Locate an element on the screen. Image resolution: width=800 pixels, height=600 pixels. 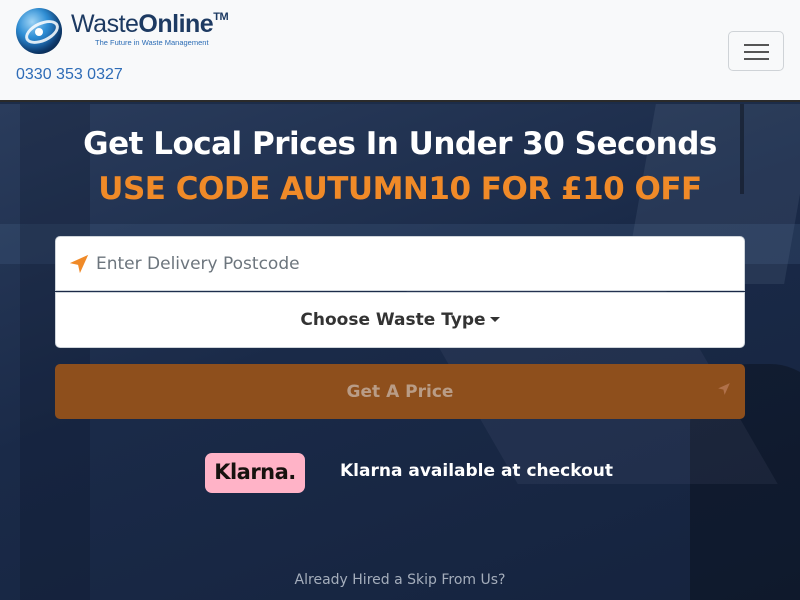
klarna-logo-text: Klarna. is located at coordinates (255, 472).